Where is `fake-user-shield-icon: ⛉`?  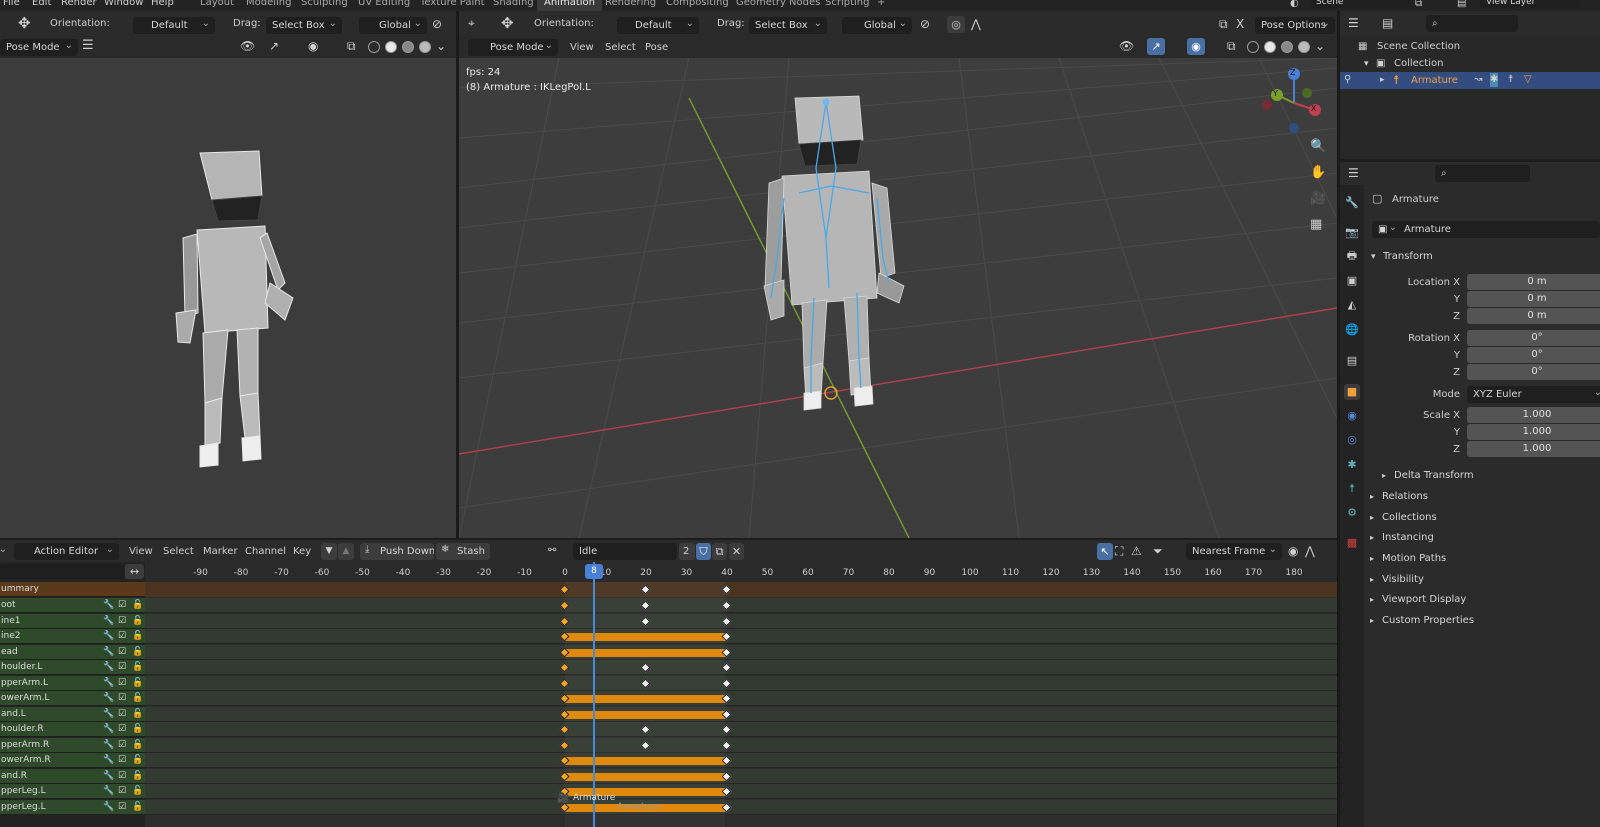 fake-user-shield-icon: ⛉ is located at coordinates (703, 551).